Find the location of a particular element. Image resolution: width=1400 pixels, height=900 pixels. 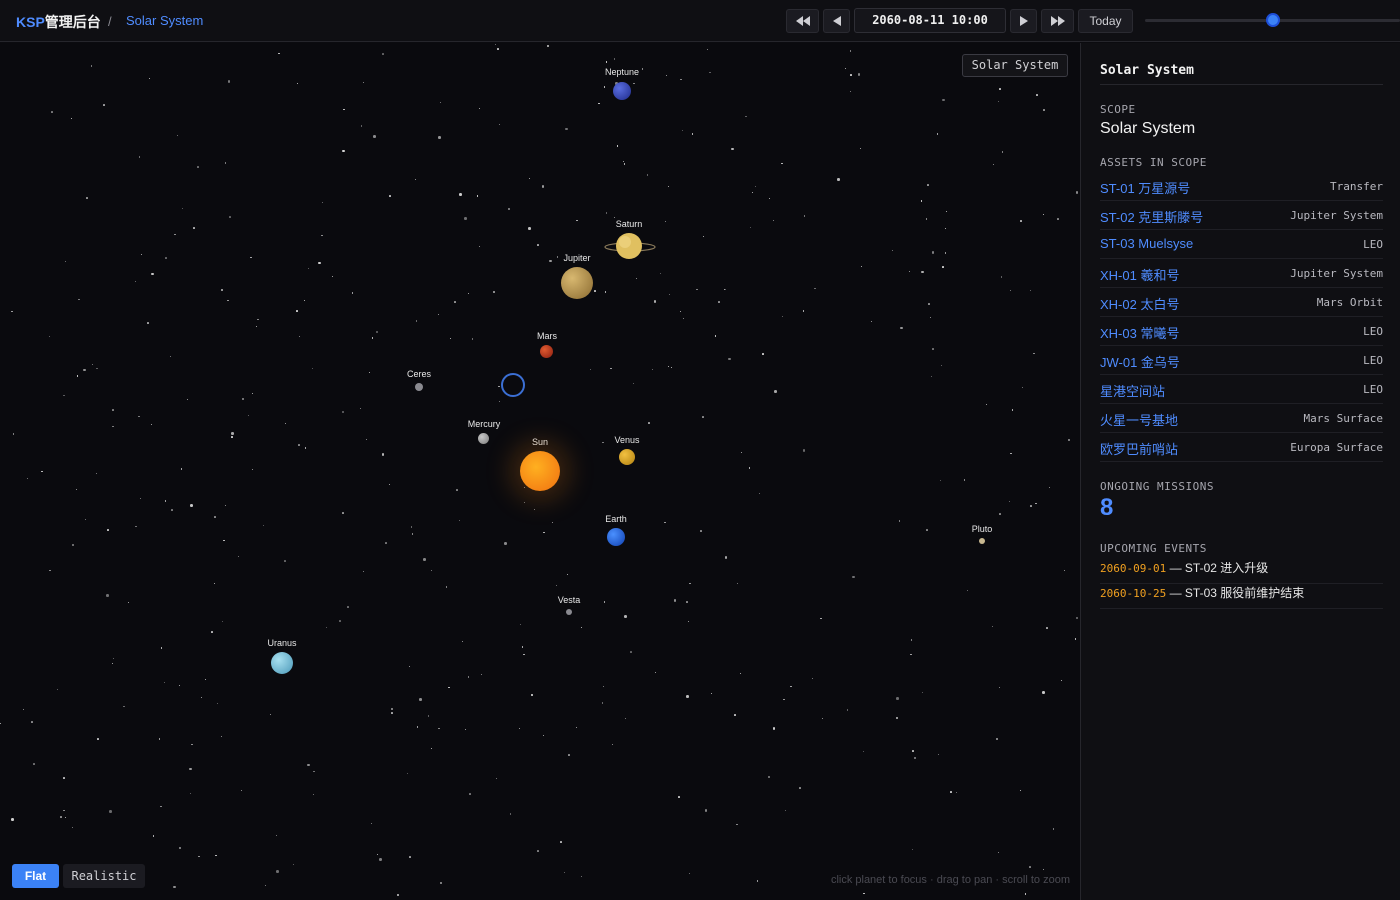

mars-planet is located at coordinates (546, 351).